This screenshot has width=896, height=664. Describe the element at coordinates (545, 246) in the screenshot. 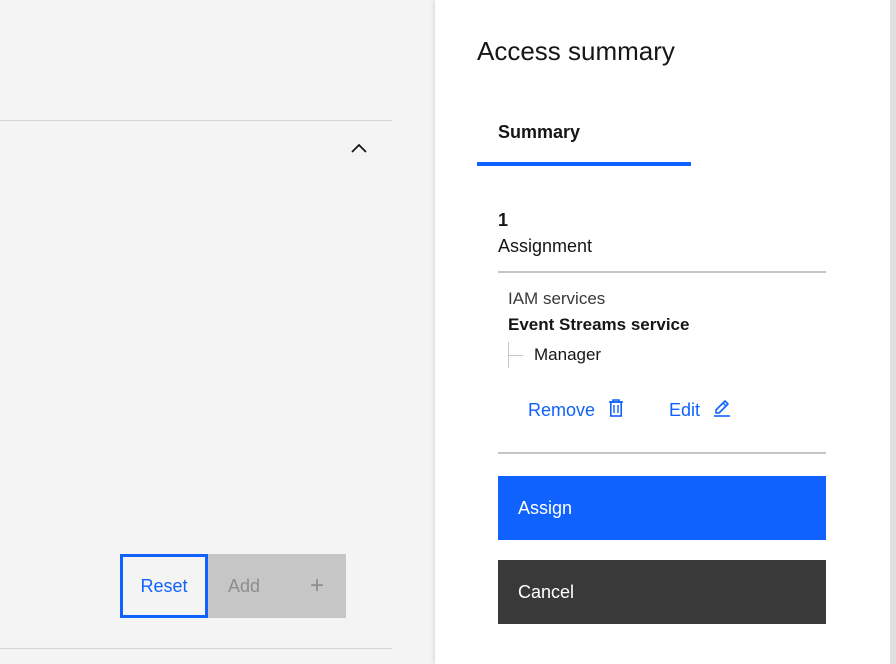

I see `assignment-count-label: Assignment` at that location.